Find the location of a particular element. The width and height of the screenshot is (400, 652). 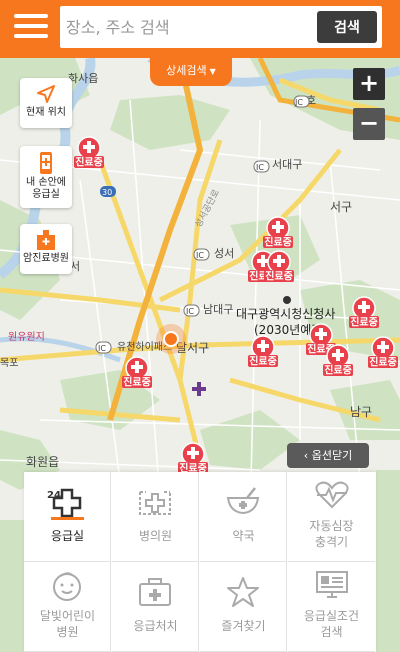

star-icon is located at coordinates (243, 592).